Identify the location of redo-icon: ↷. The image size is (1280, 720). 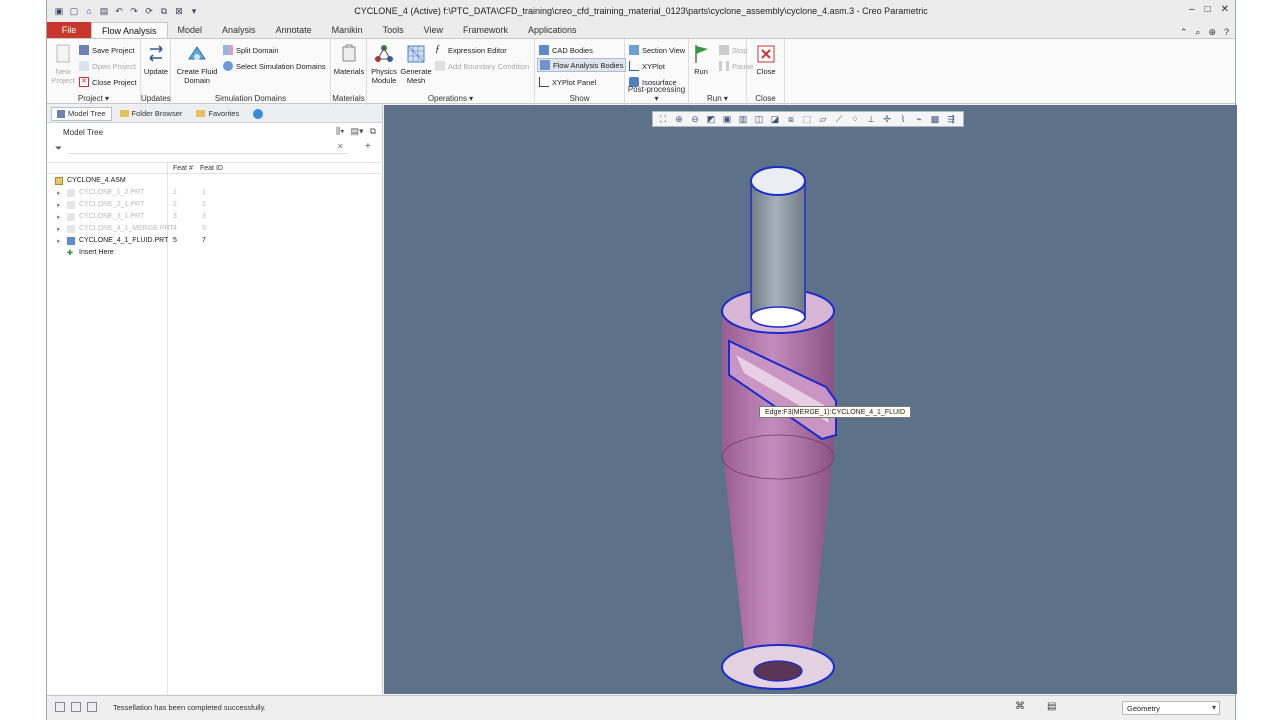
(134, 11).